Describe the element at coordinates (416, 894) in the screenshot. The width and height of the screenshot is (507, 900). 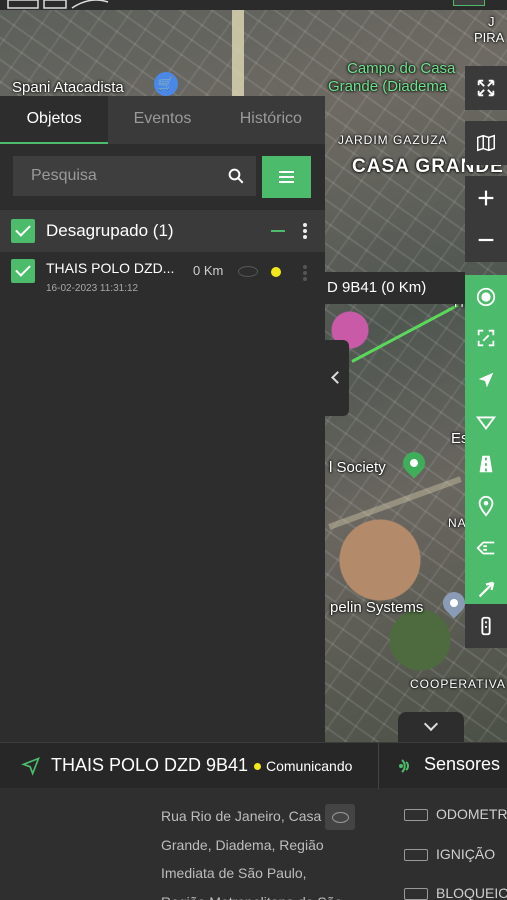
I see `lock-icon` at that location.